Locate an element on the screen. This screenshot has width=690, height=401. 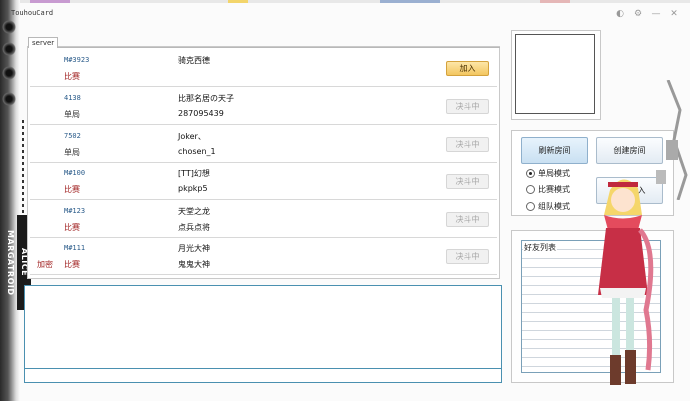
player-1-name: Joker、 is located at coordinates (192, 136).